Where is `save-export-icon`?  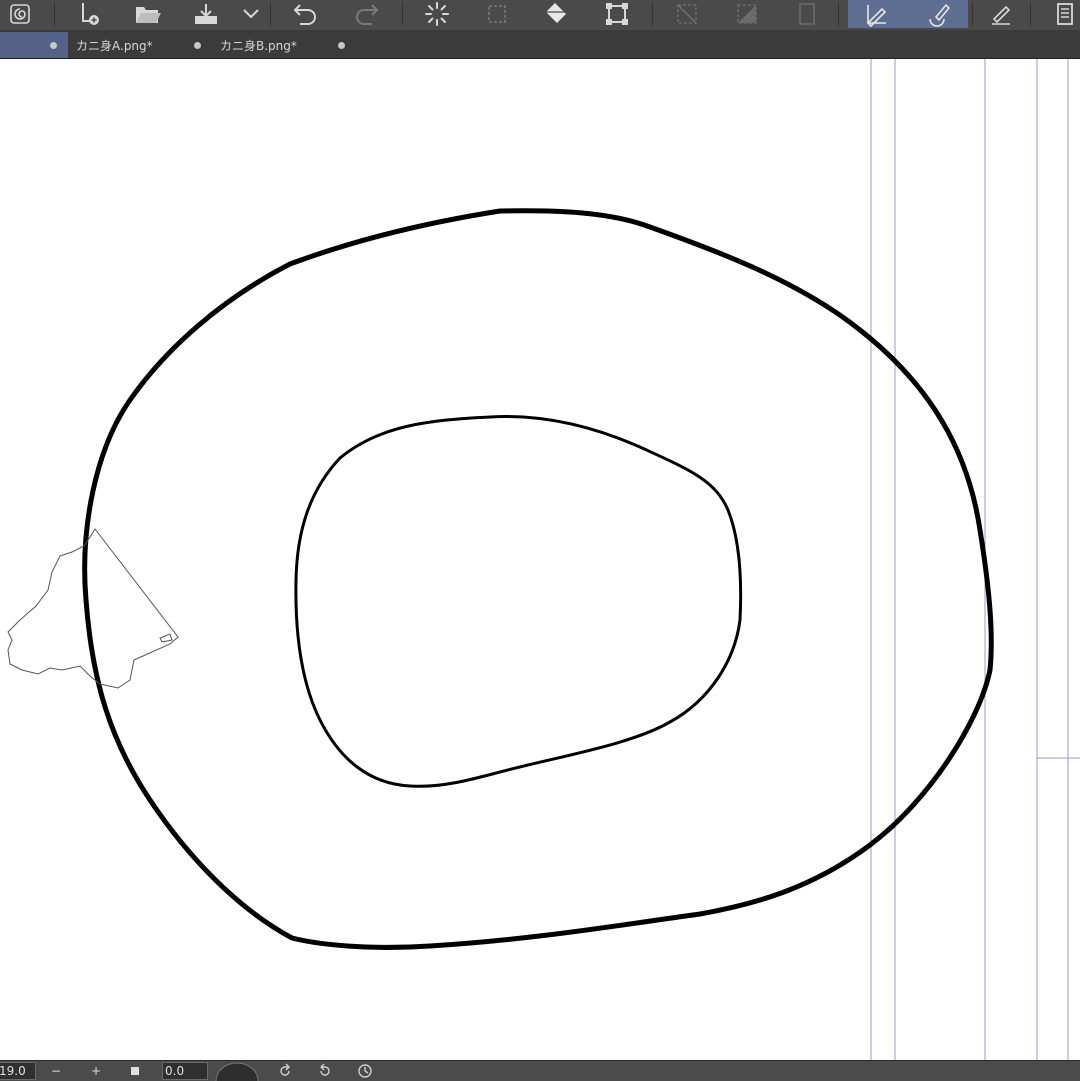
save-export-icon is located at coordinates (206, 14).